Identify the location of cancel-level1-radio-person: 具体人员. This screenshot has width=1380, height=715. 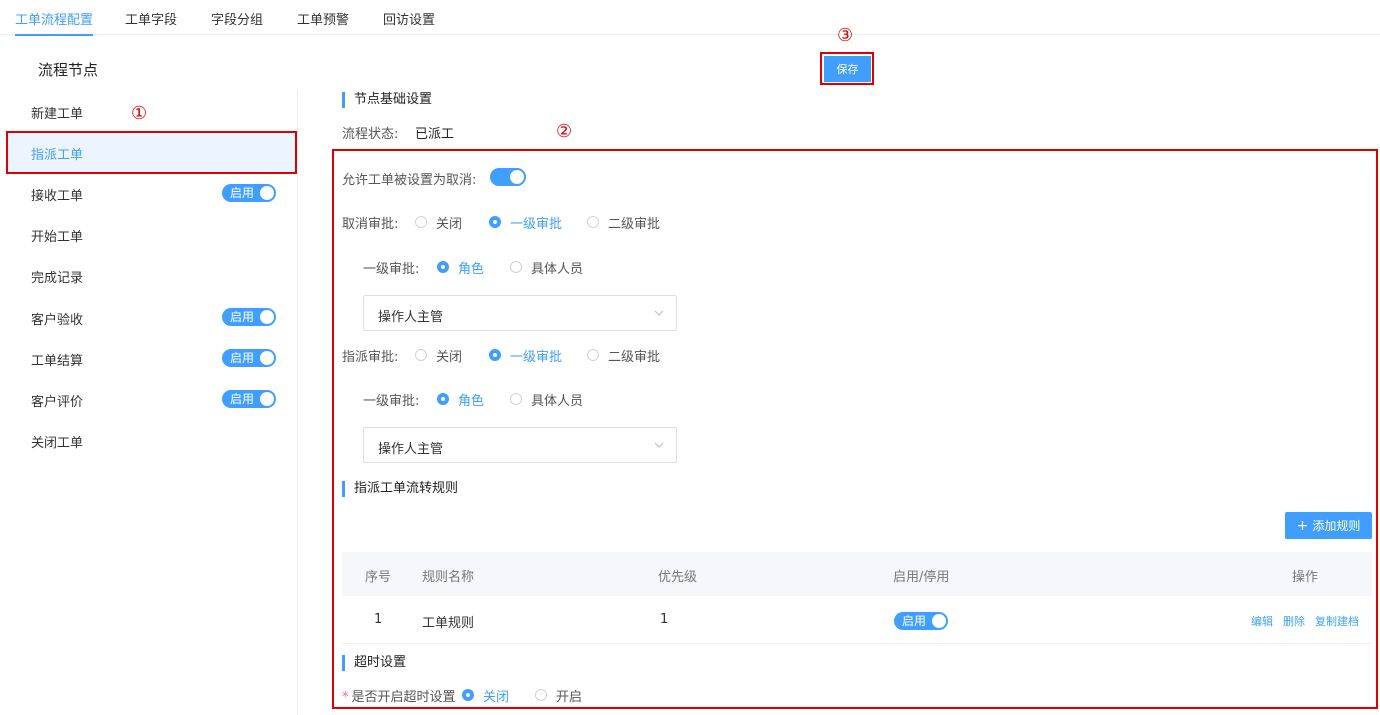
(546, 268).